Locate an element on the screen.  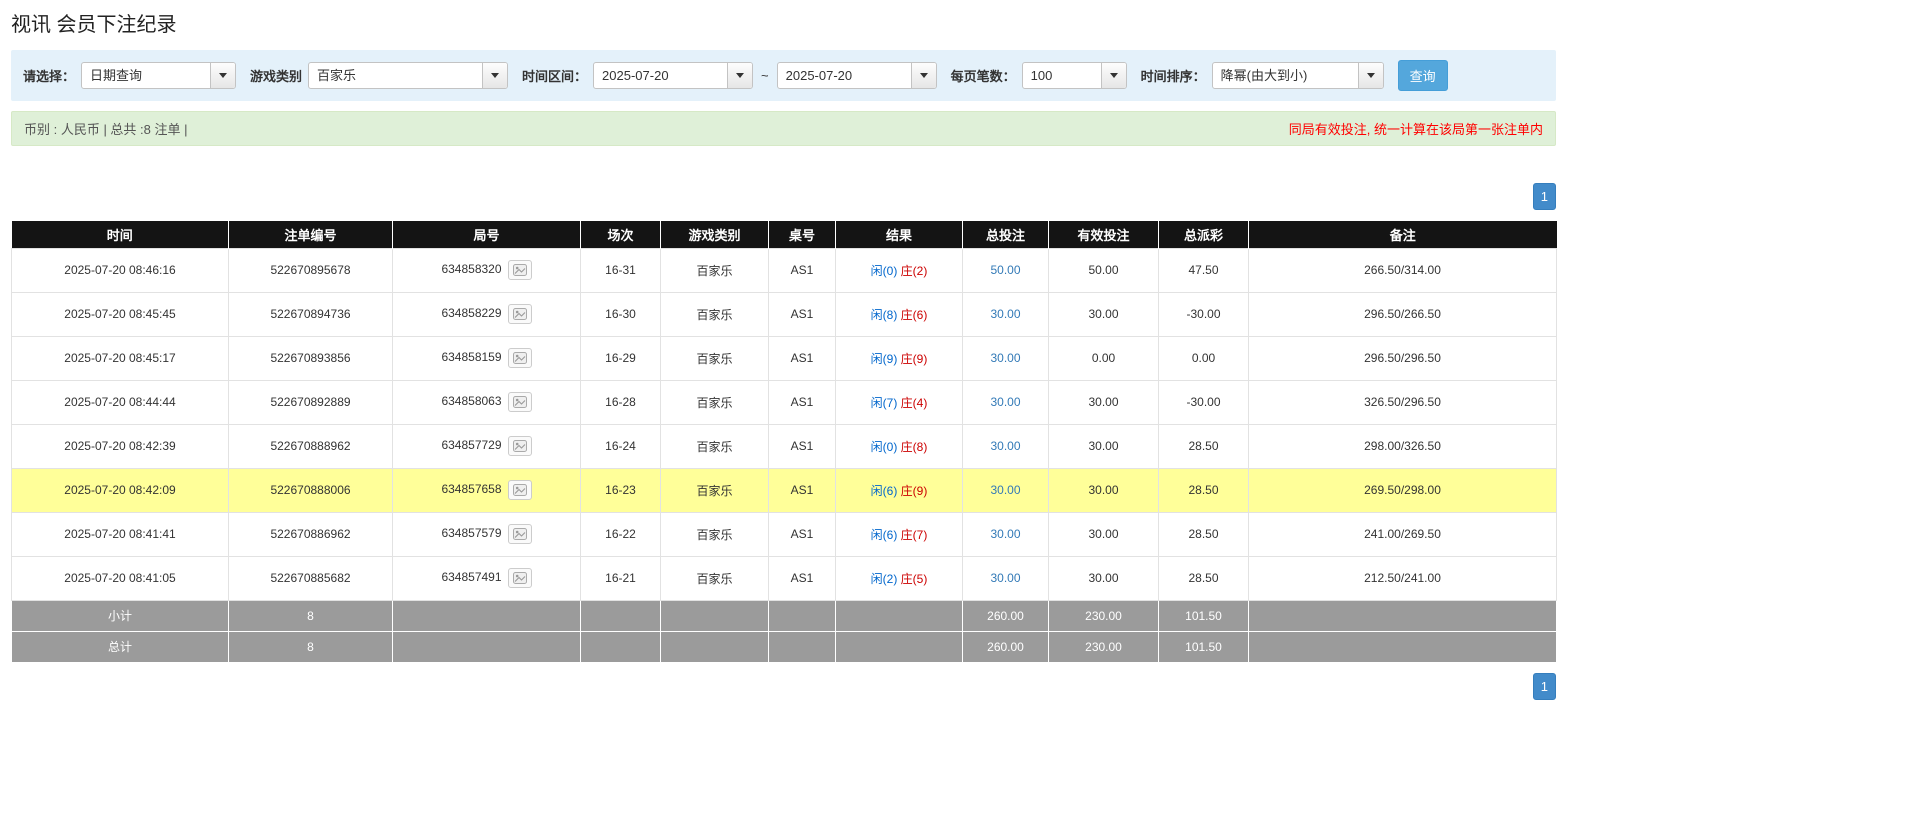
table-header-row: 时间 注单编号 局号 场次 游戏类别 桌号 结果 总投注 有效投注 总派彩 备注 is located at coordinates (784, 234).